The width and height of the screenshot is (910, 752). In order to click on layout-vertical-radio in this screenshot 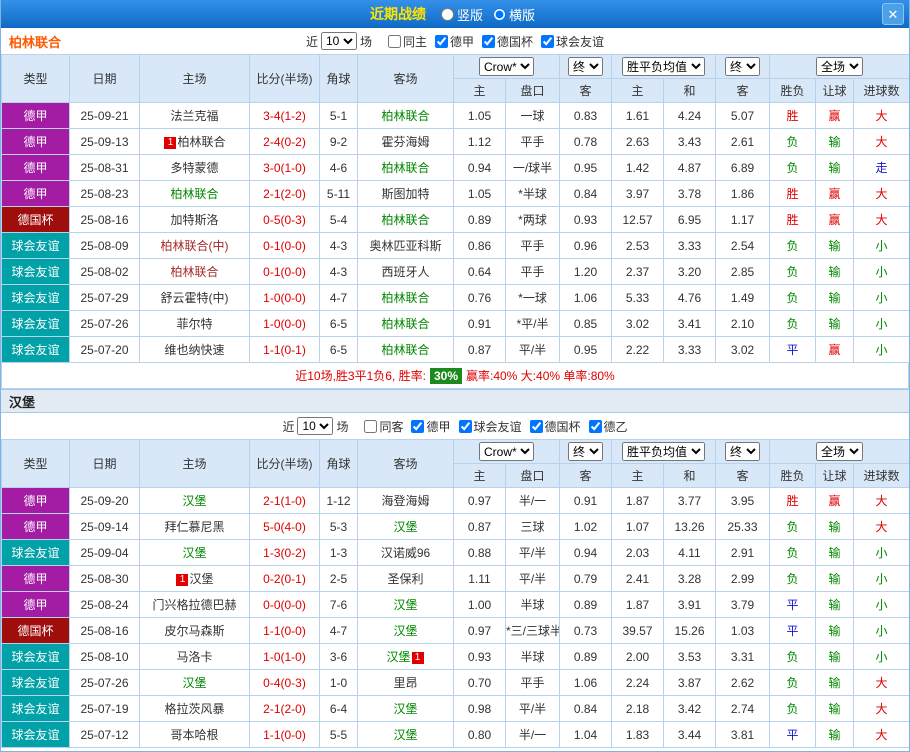, I will do `click(447, 14)`.